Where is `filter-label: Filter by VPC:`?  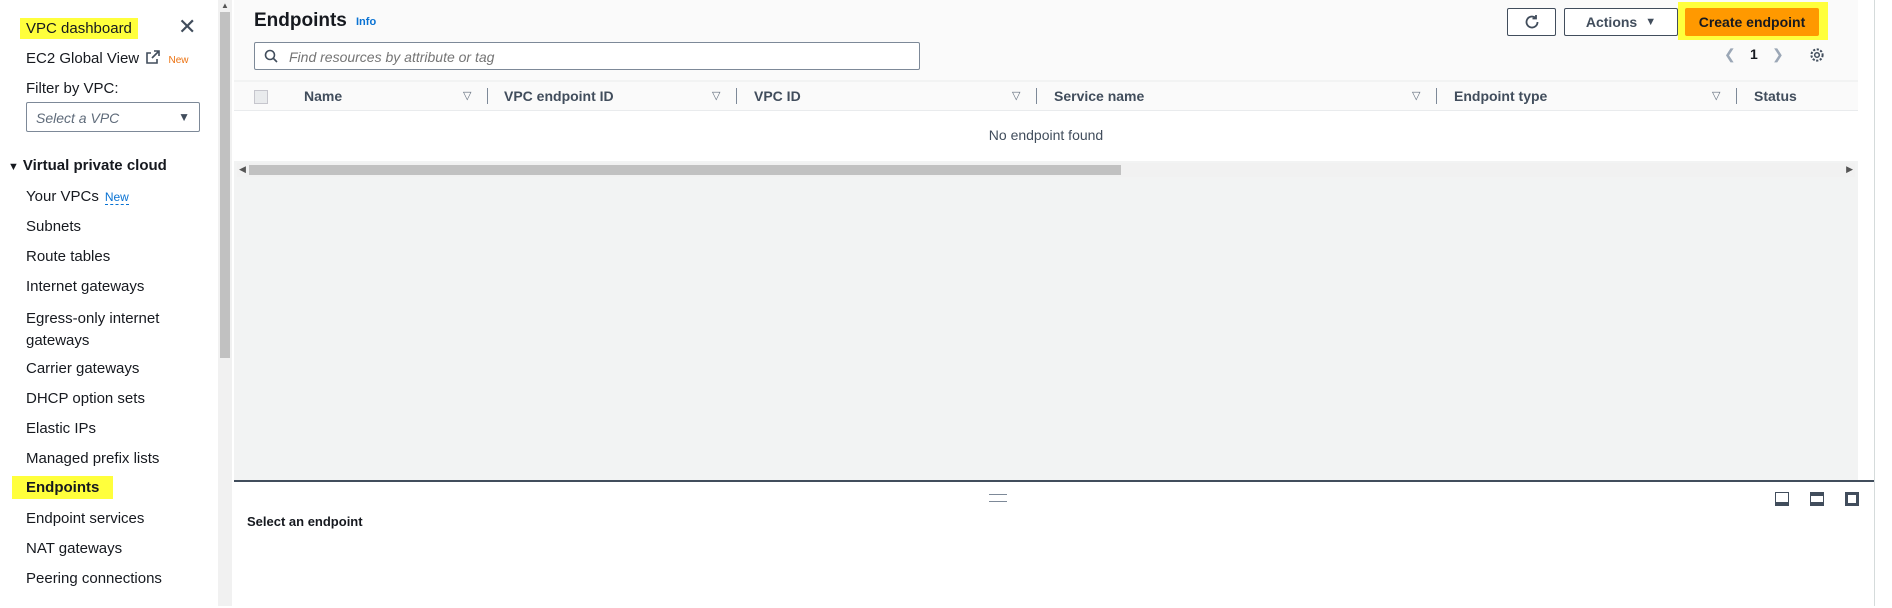 filter-label: Filter by VPC: is located at coordinates (72, 88).